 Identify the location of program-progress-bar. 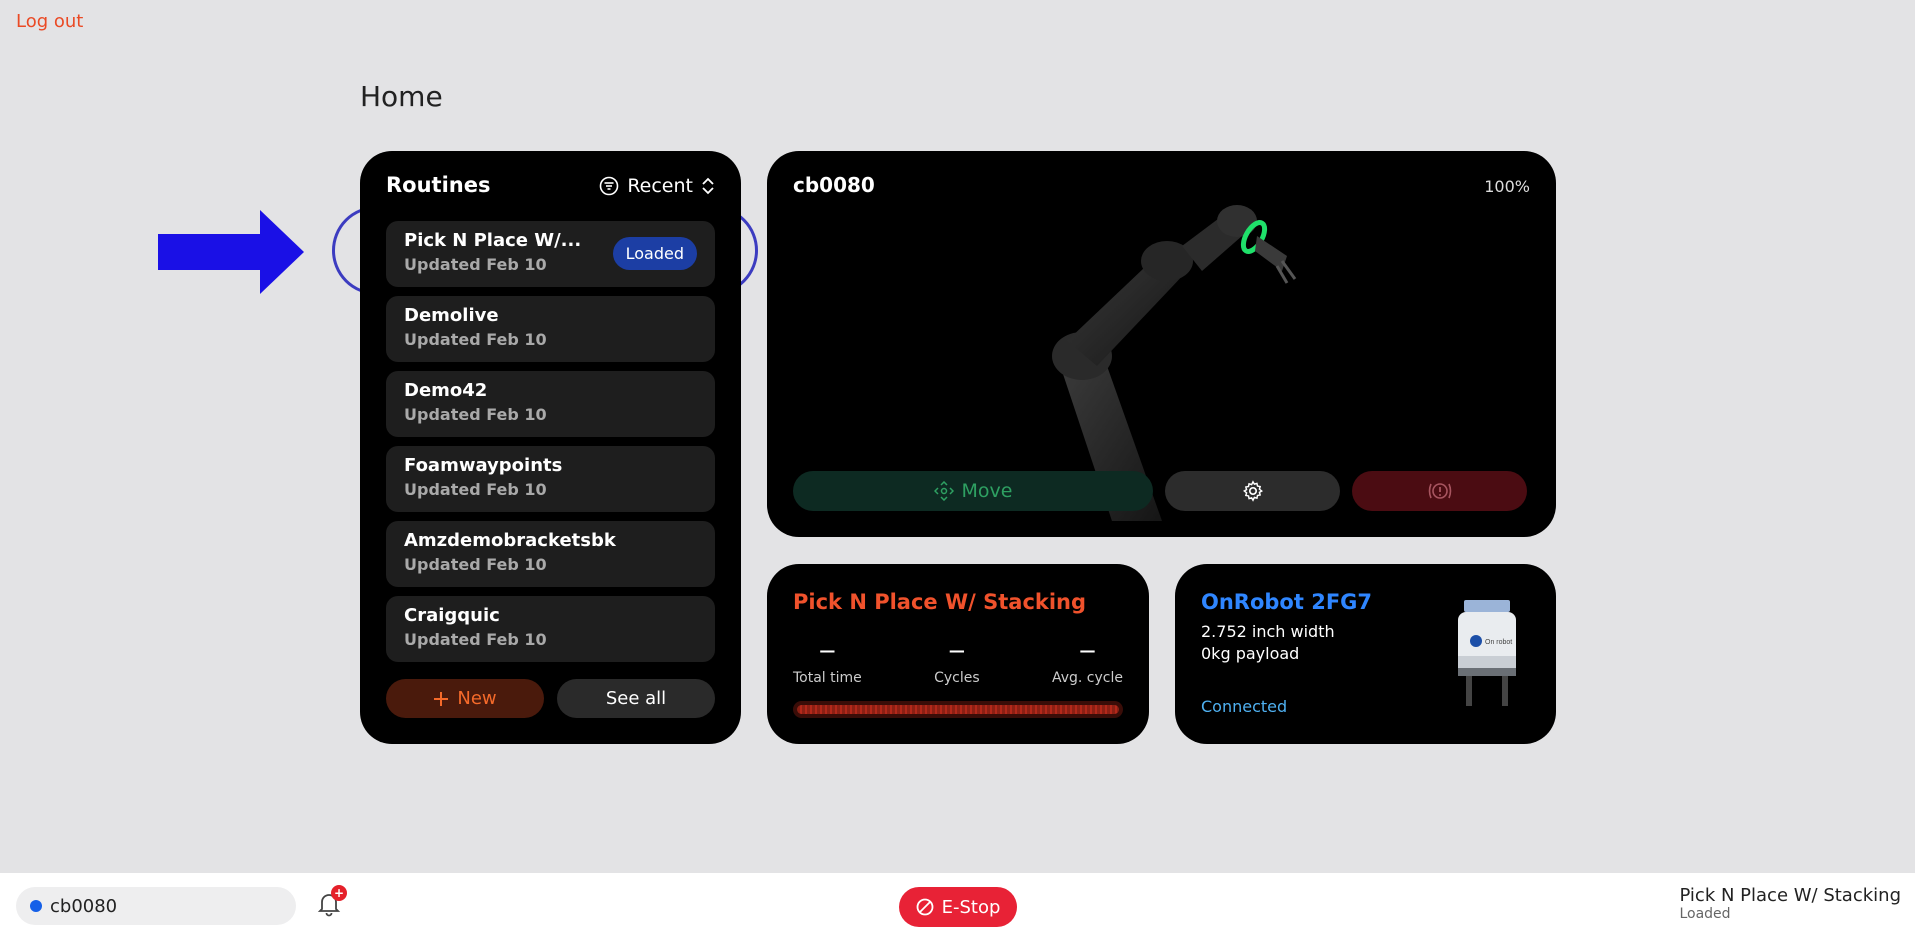
(958, 709).